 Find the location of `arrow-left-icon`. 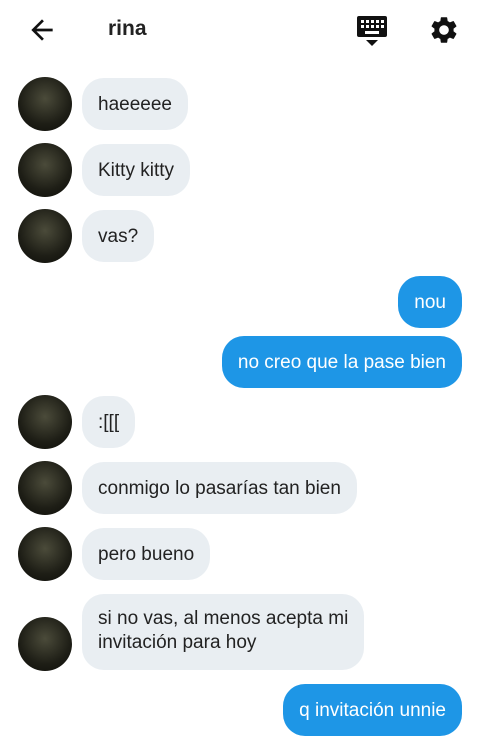

arrow-left-icon is located at coordinates (42, 30).